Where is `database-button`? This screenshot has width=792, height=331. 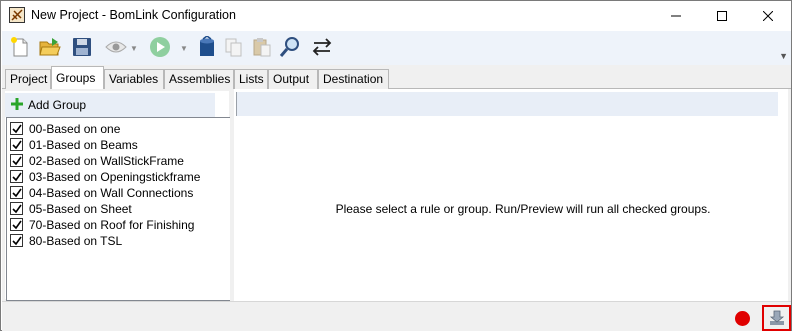 database-button is located at coordinates (208, 47).